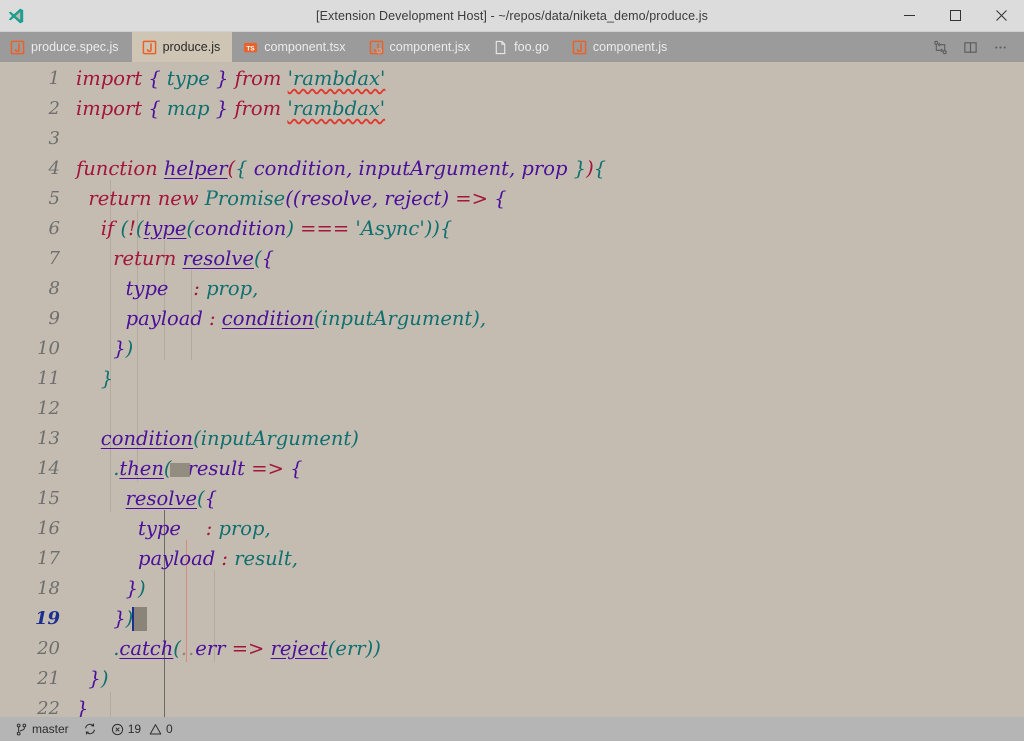  Describe the element at coordinates (48, 648) in the screenshot. I see `line-number: 20` at that location.